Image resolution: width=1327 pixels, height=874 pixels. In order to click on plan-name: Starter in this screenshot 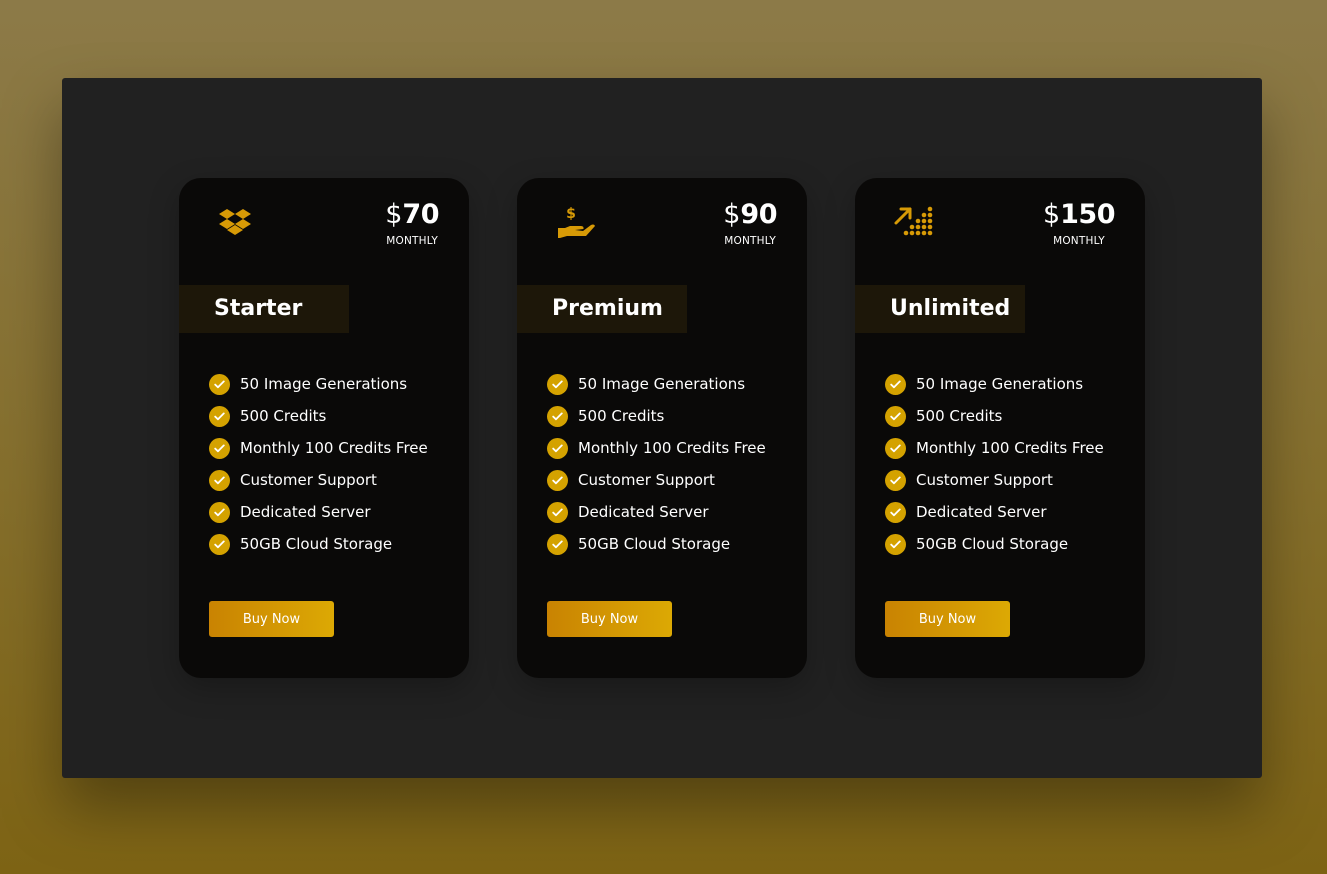, I will do `click(258, 308)`.